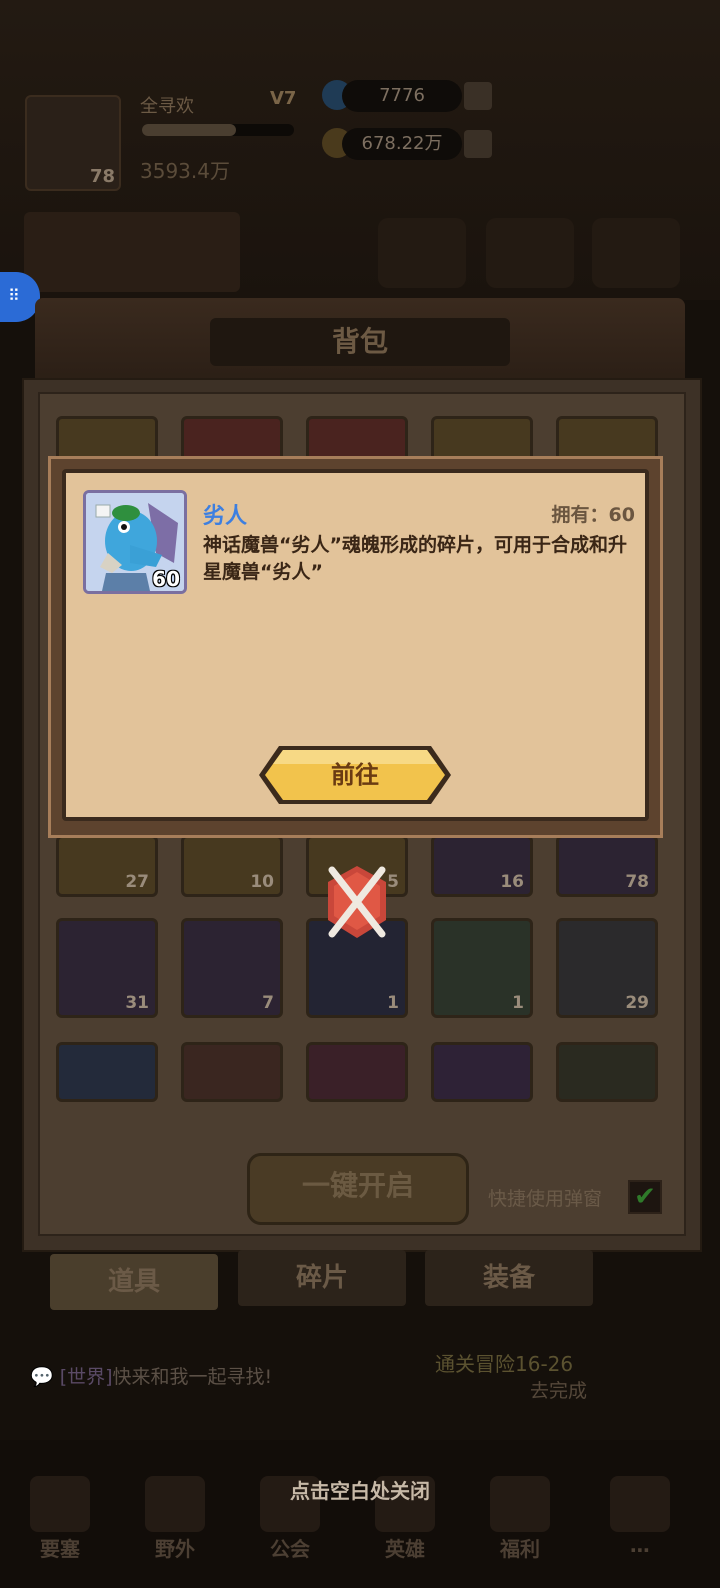  I want to click on item-count: 78, so click(637, 882).